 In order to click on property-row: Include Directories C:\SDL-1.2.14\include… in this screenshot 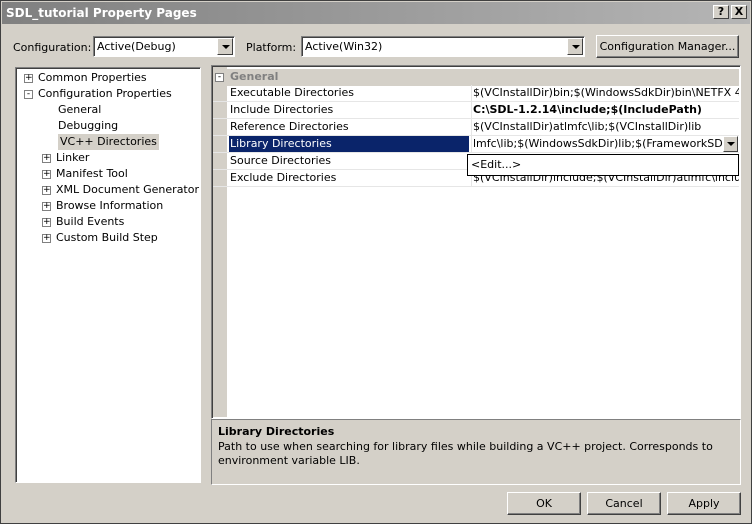, I will do `click(476, 110)`.